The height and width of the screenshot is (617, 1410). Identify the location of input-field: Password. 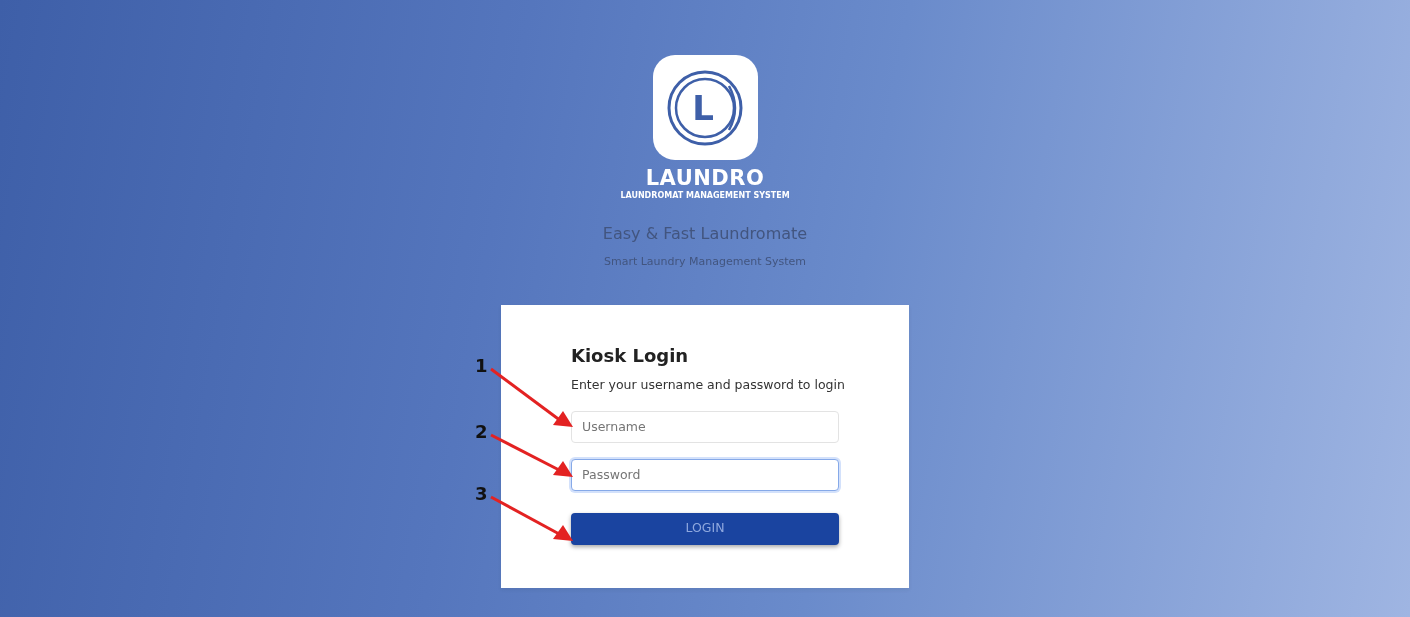
(705, 474).